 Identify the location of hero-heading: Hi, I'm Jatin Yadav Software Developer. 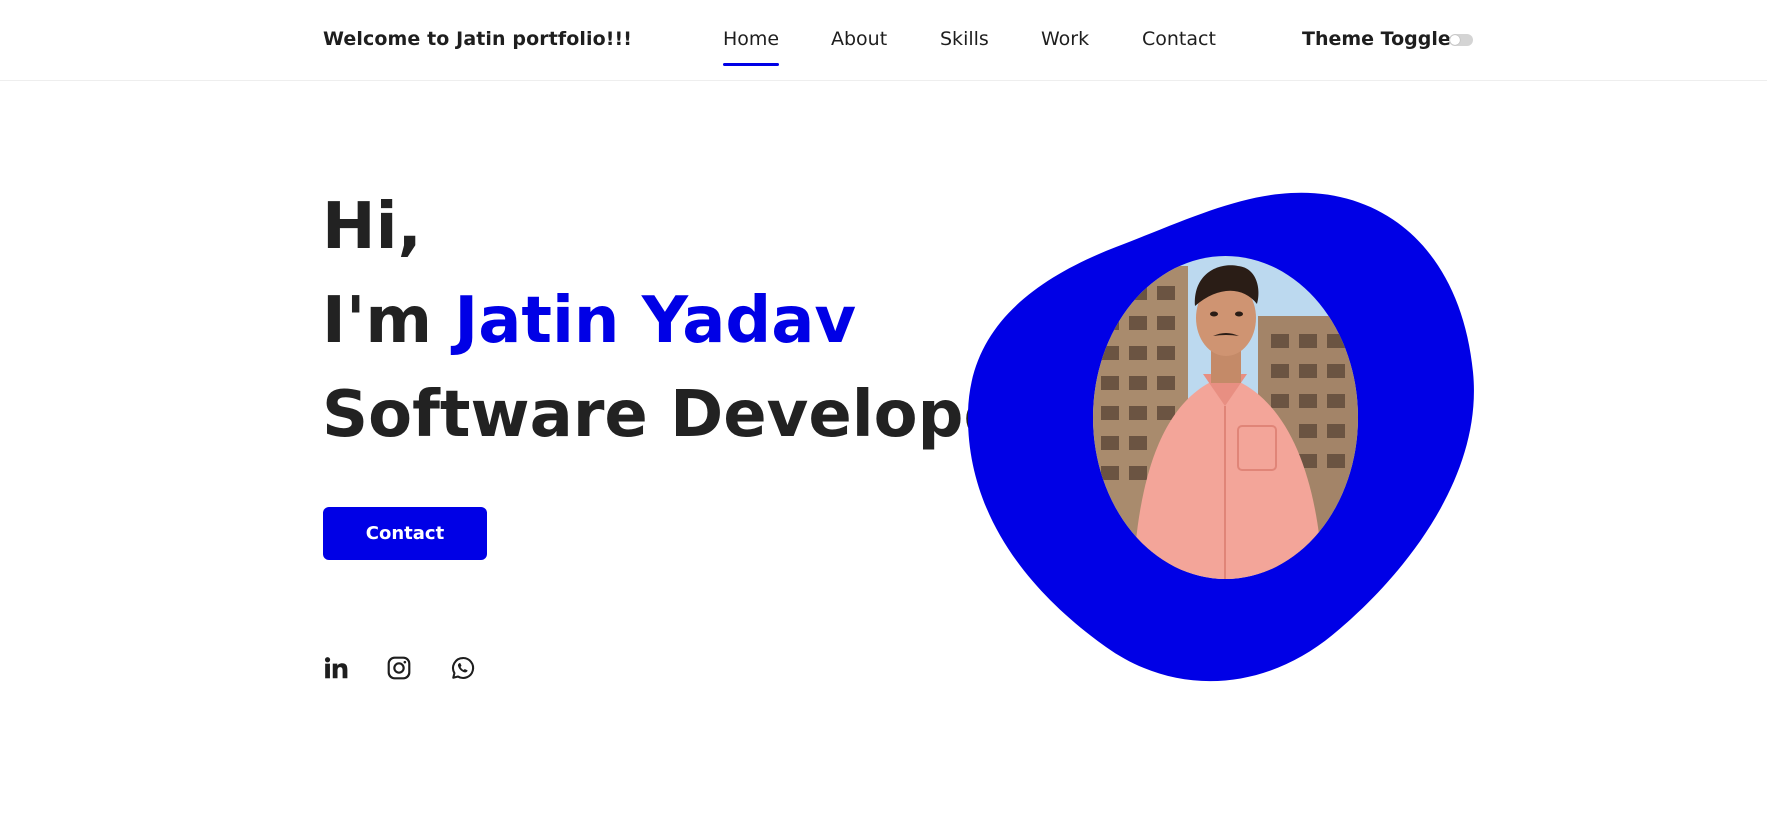
(680, 321).